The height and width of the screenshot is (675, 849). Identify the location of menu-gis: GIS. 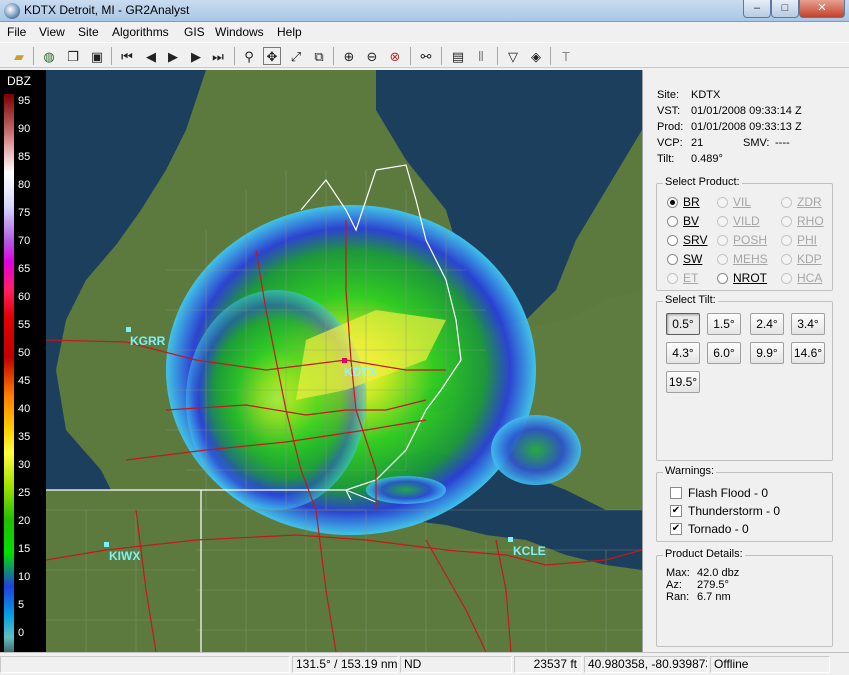
(194, 32).